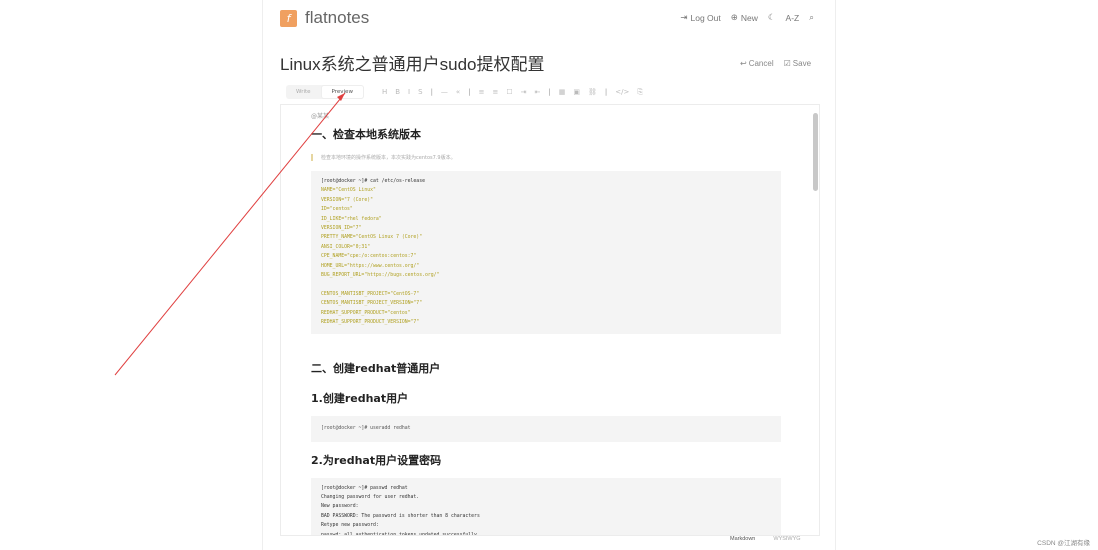 Image resolution: width=1098 pixels, height=550 pixels. What do you see at coordinates (409, 92) in the screenshot?
I see `toolbar-tool-2-icon: I` at bounding box center [409, 92].